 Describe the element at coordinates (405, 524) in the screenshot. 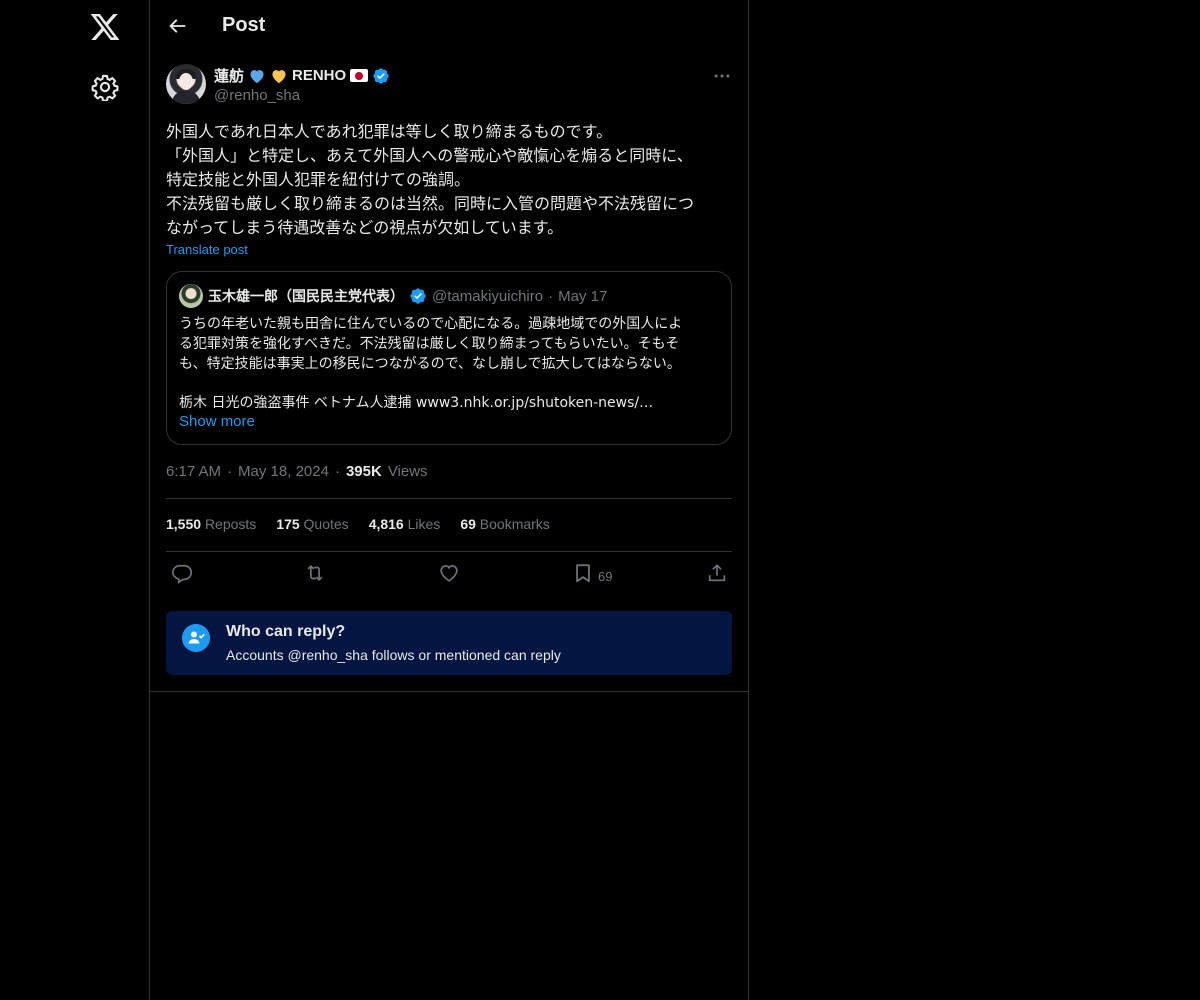

I see `stat-likes: 4,816 Likes` at that location.